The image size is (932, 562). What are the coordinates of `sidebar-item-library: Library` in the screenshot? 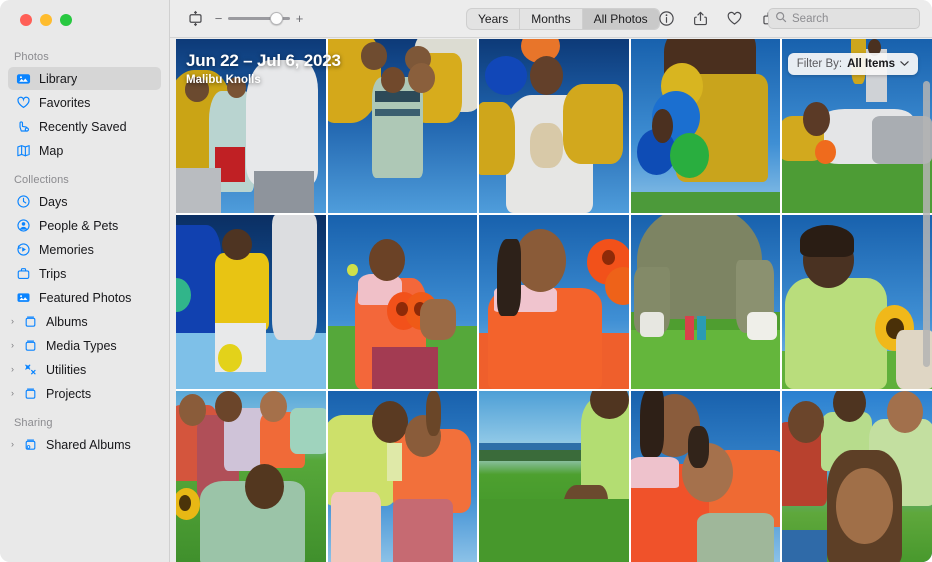 It's located at (84, 78).